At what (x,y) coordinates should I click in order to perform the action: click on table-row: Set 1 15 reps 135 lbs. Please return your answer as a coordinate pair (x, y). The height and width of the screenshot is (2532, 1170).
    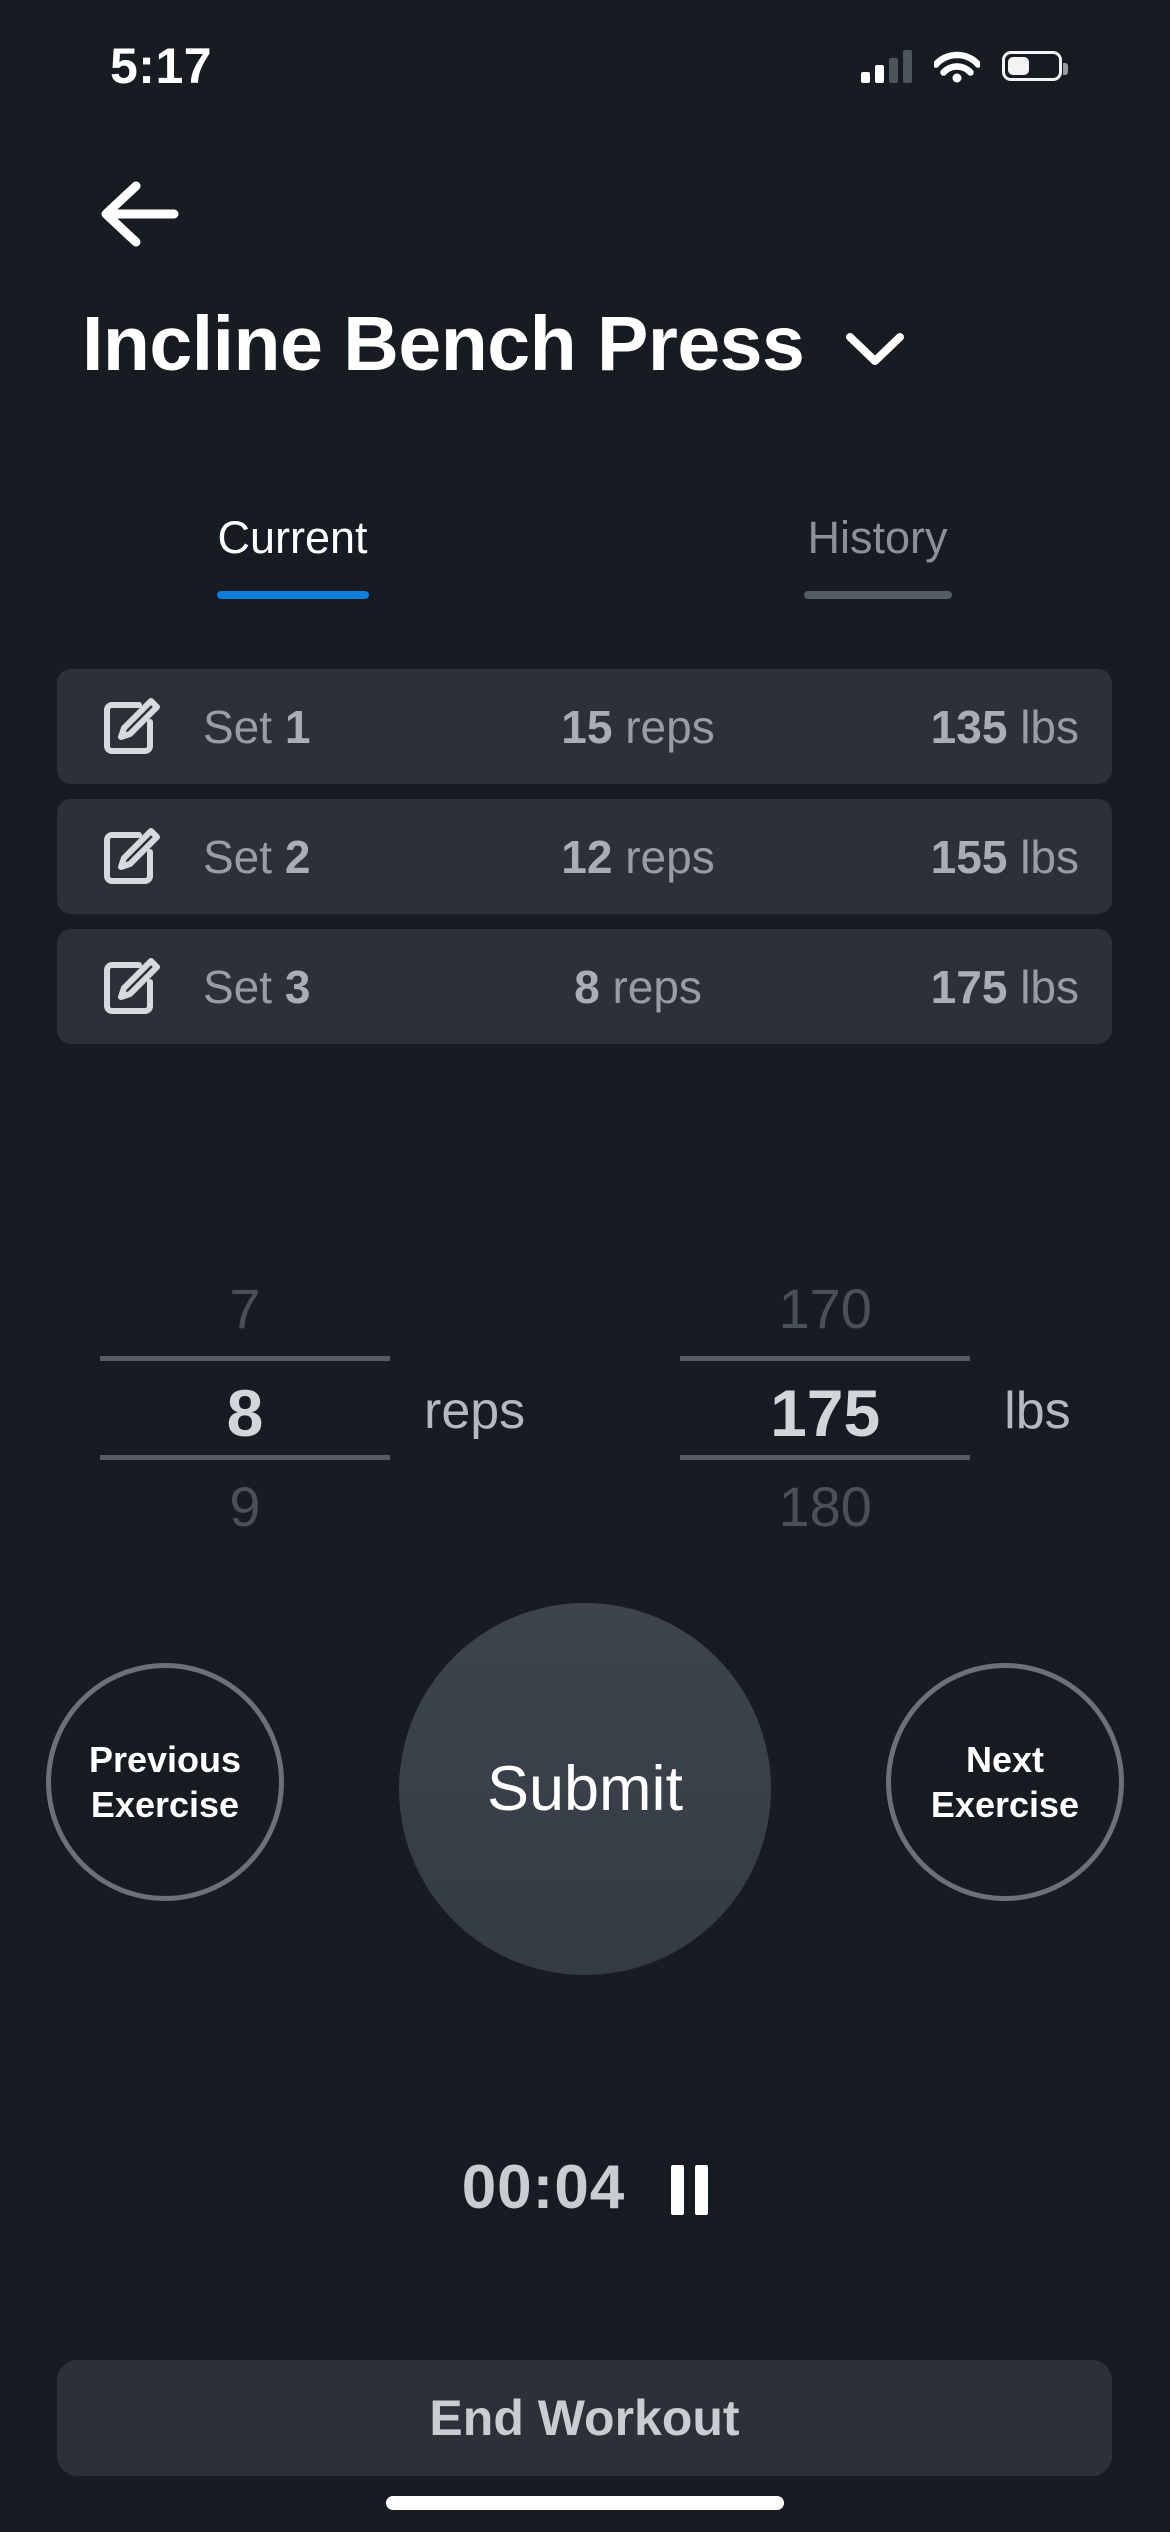
    Looking at the image, I should click on (584, 726).